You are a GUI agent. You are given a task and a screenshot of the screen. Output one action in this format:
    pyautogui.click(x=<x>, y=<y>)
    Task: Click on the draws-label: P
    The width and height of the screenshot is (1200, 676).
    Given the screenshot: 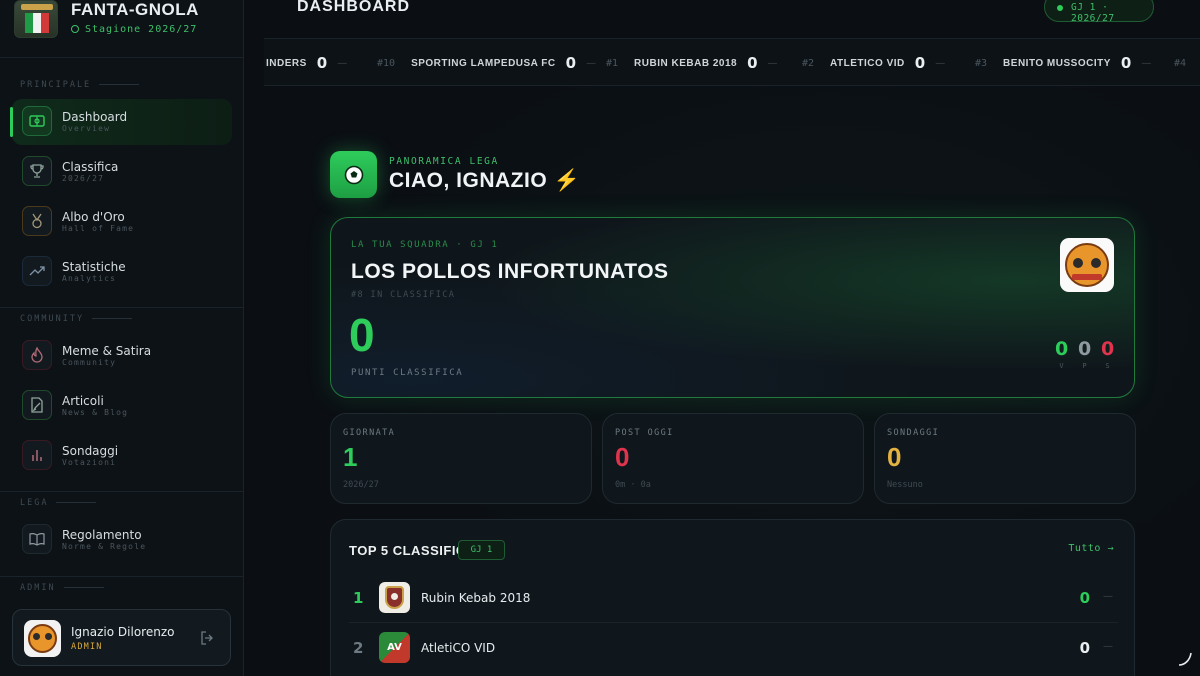 What is the action you would take?
    pyautogui.click(x=1084, y=366)
    